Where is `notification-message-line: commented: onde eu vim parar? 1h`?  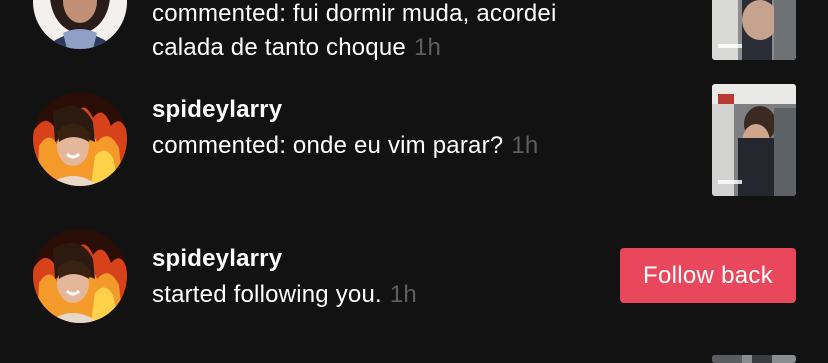
notification-message-line: commented: onde eu vim parar? 1h is located at coordinates (422, 146).